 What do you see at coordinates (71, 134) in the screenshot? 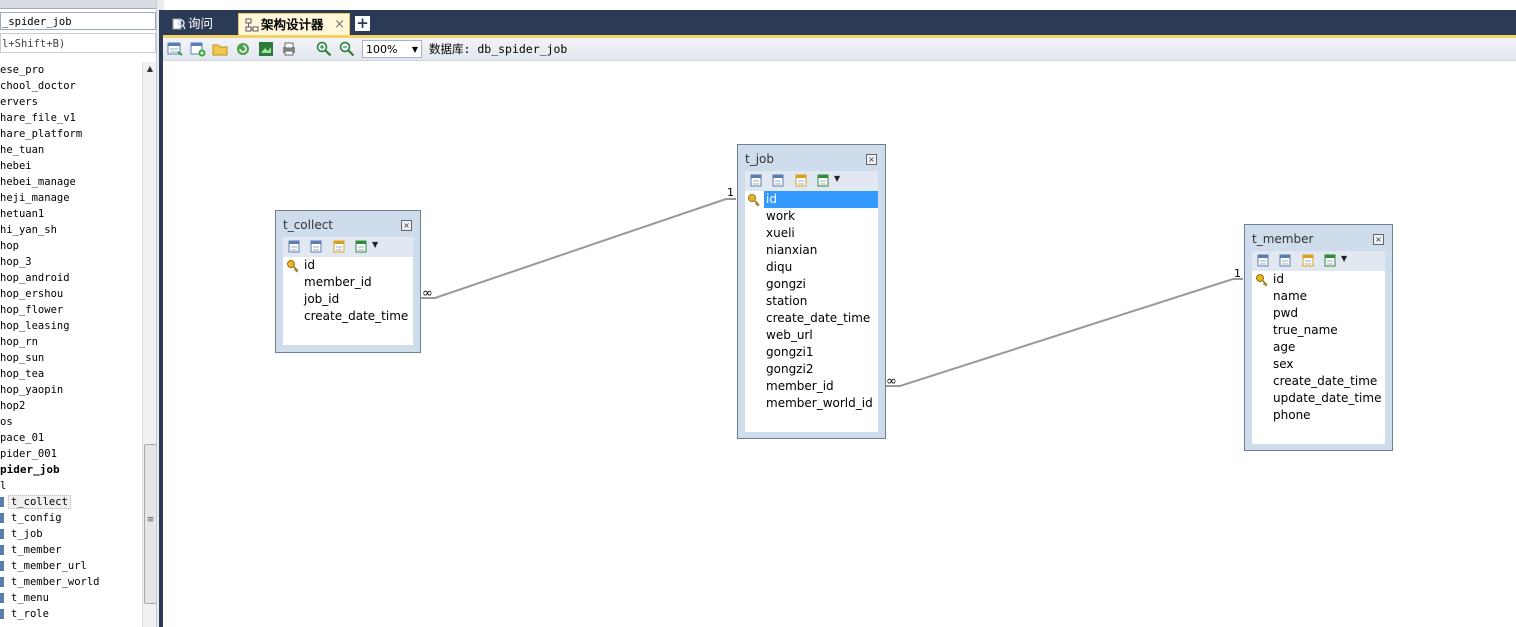
I see `database-item: hare_platform` at bounding box center [71, 134].